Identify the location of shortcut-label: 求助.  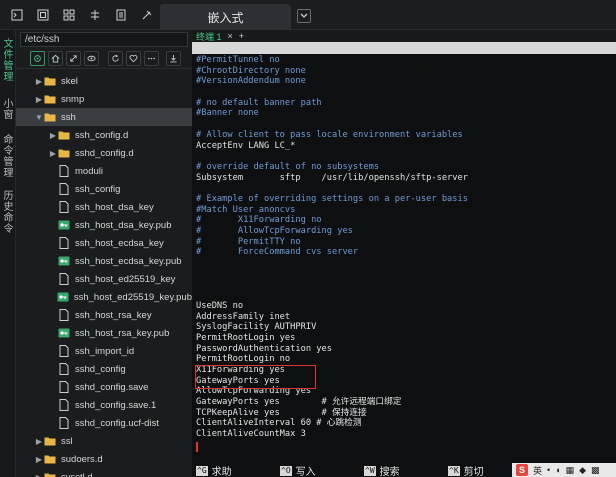
(221, 472).